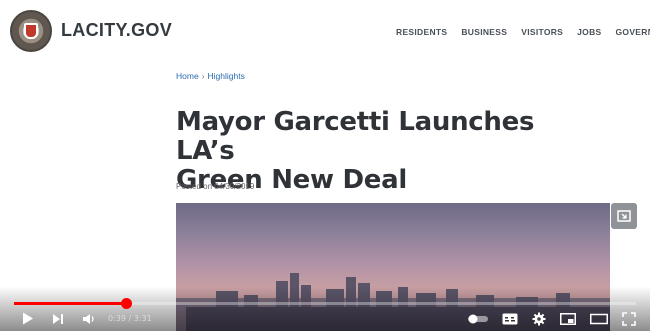  What do you see at coordinates (478, 319) in the screenshot?
I see `autoplay-toggle-icon` at bounding box center [478, 319].